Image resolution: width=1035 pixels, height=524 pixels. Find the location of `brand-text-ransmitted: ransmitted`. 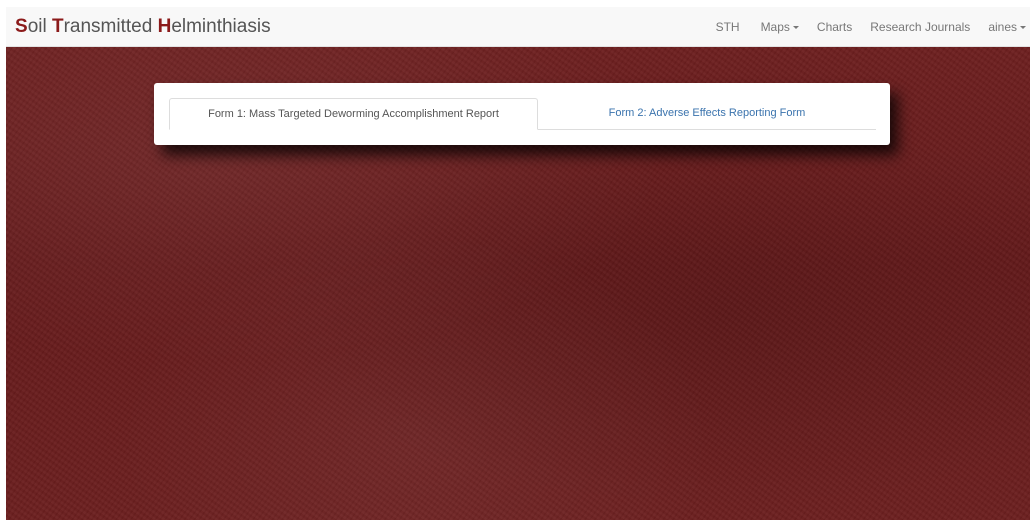

brand-text-ransmitted: ransmitted is located at coordinates (110, 26).